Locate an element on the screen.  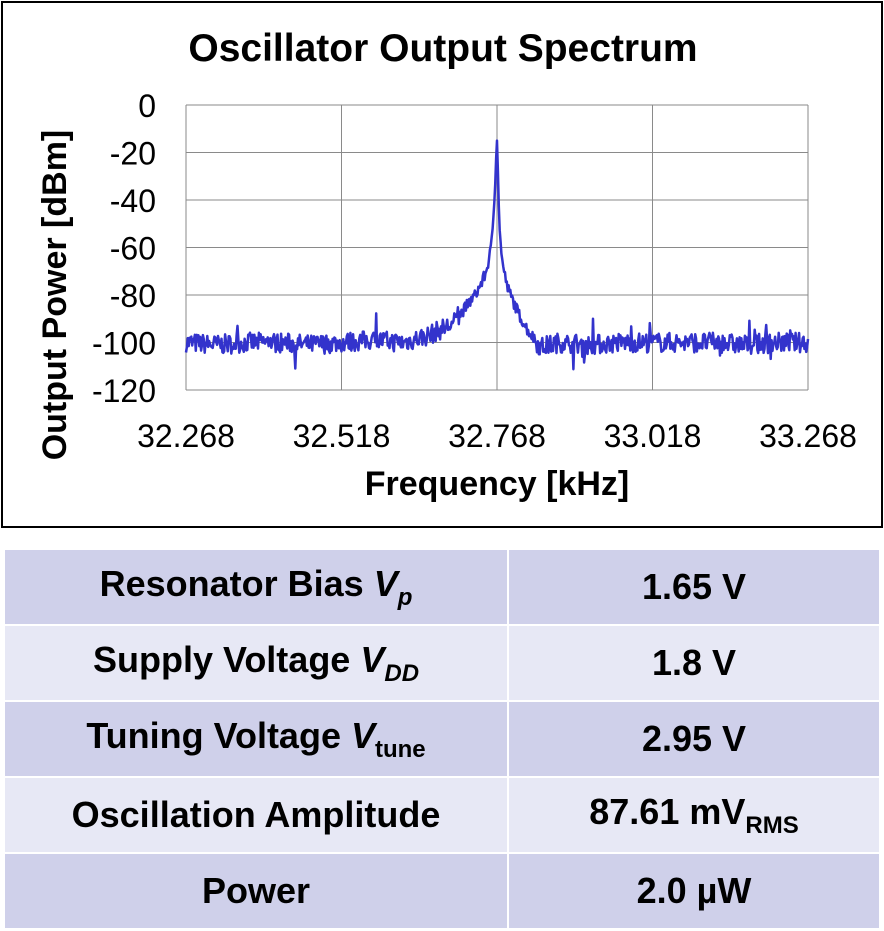
parameter-row: Oscillation Amplitude 87.61 mVRMS is located at coordinates (442, 815).